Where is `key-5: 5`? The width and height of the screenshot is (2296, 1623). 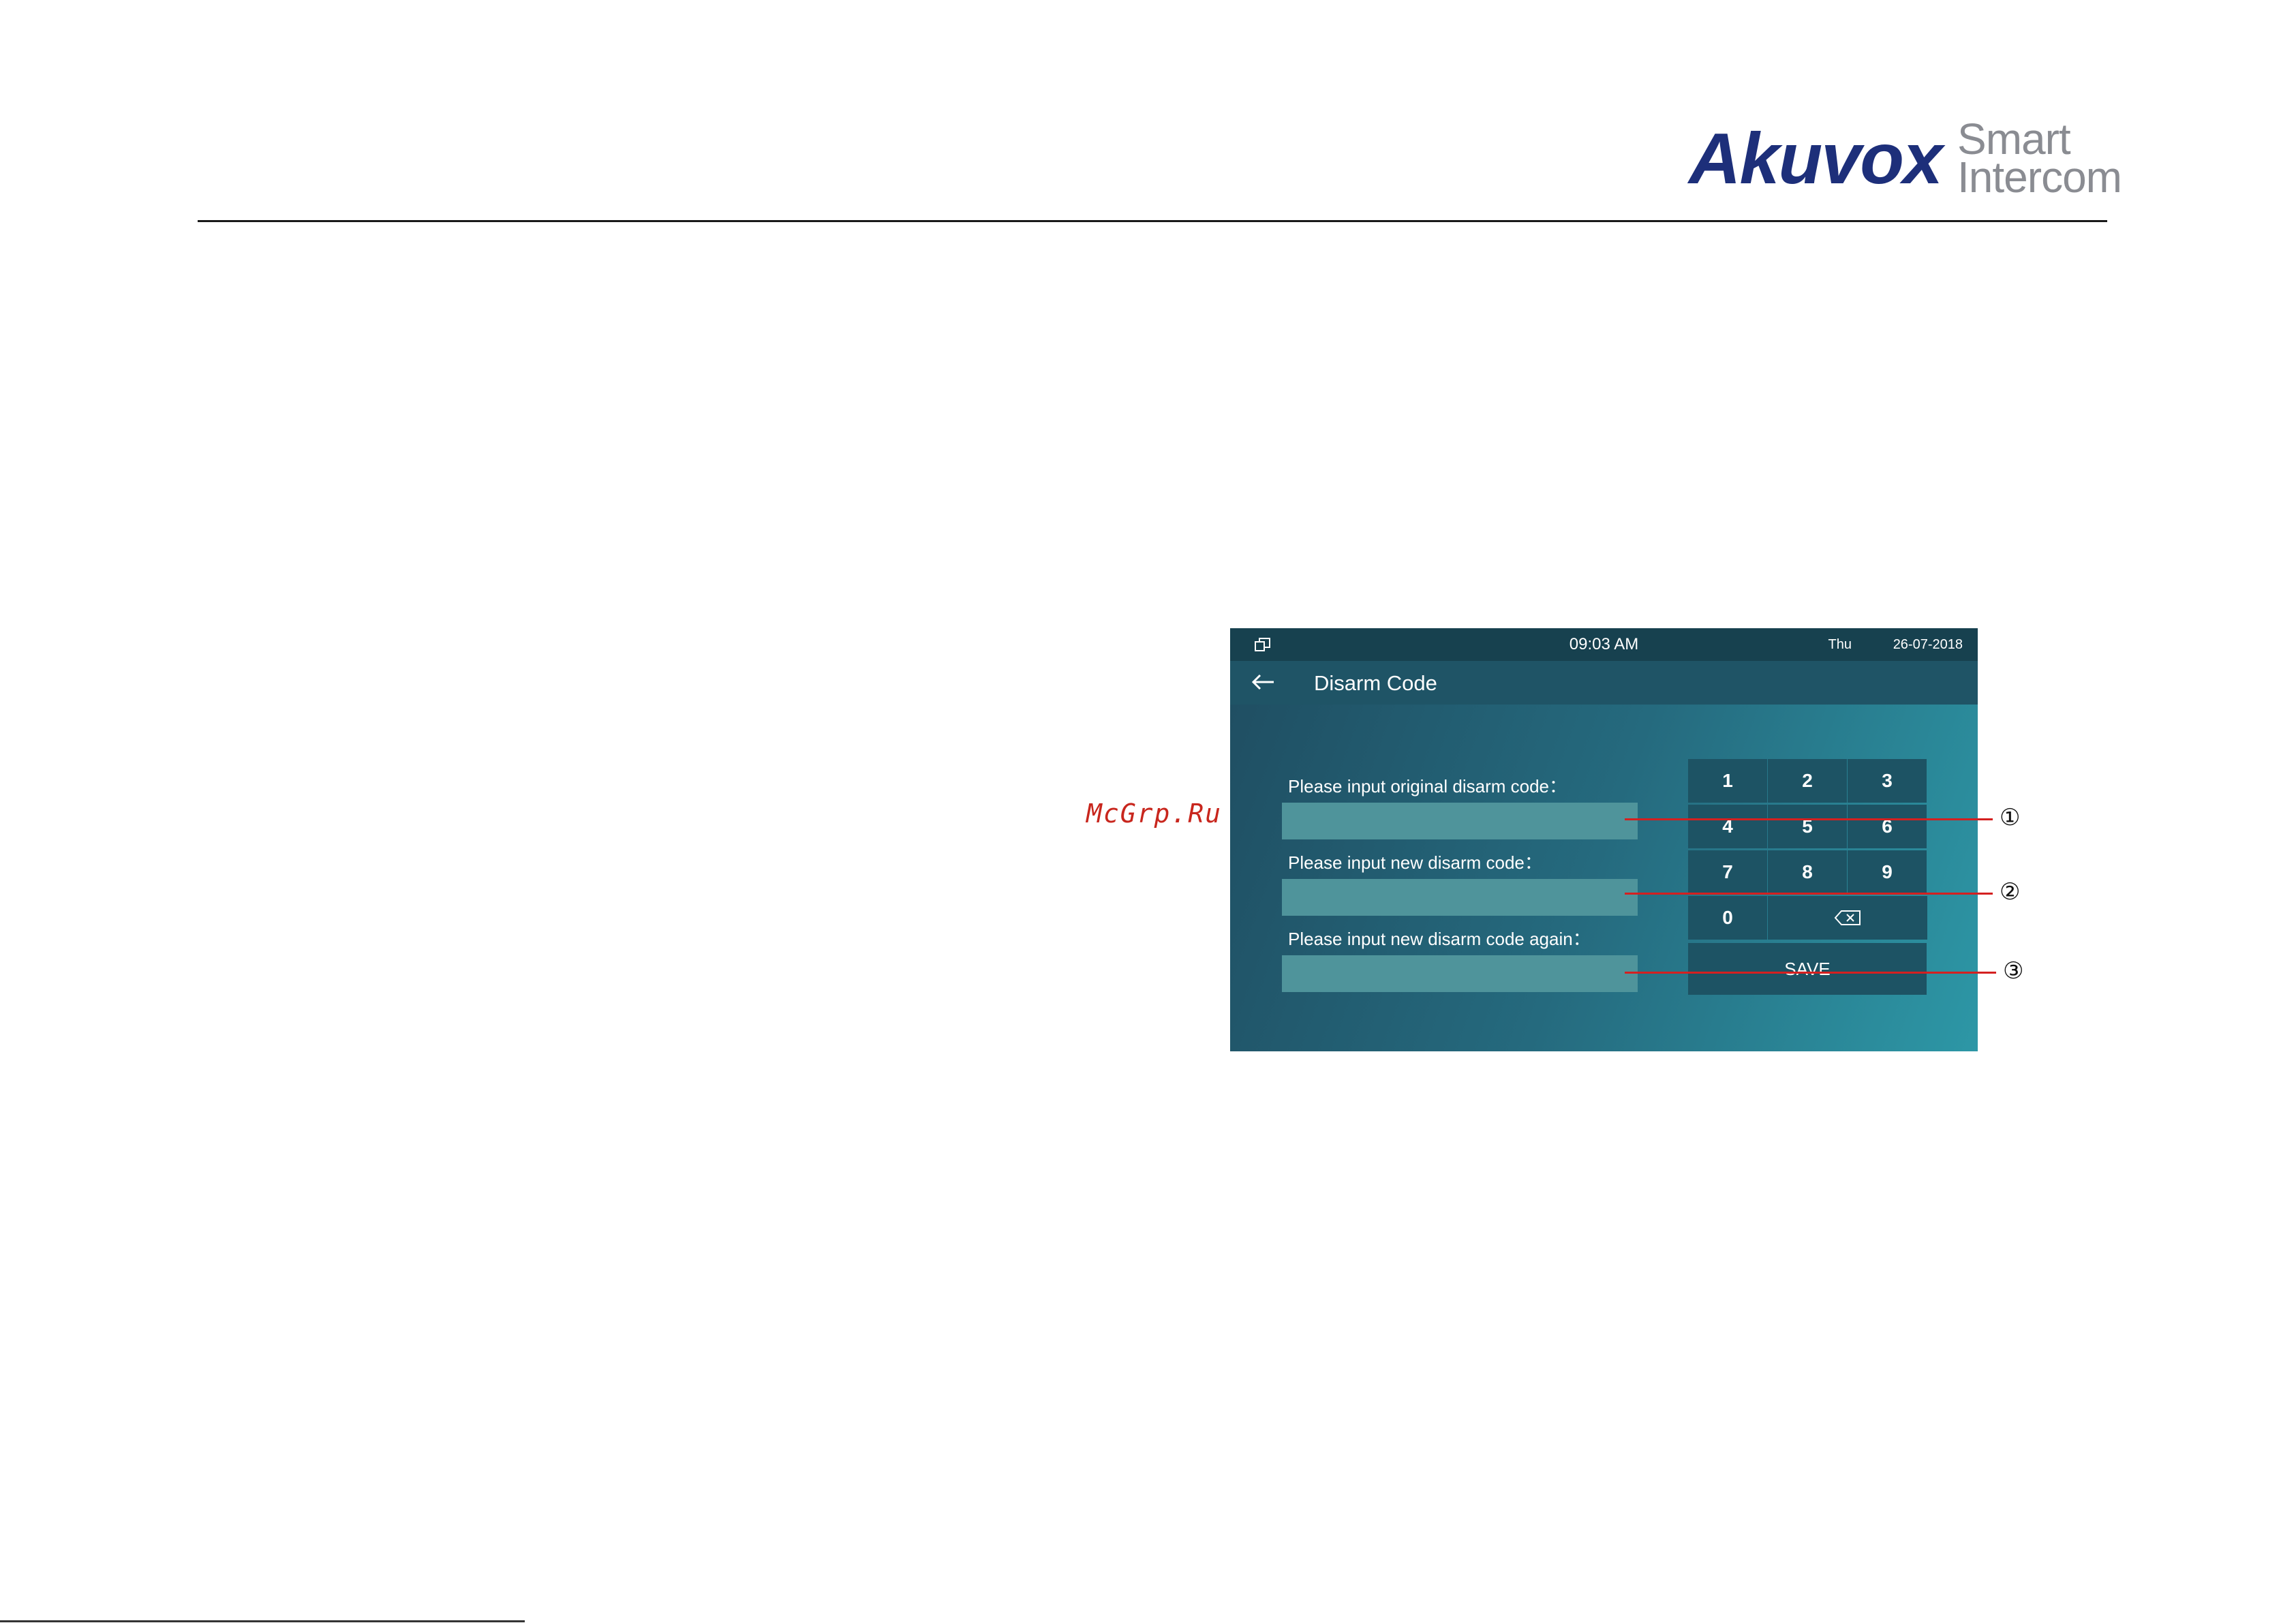
key-5: 5 is located at coordinates (1808, 826).